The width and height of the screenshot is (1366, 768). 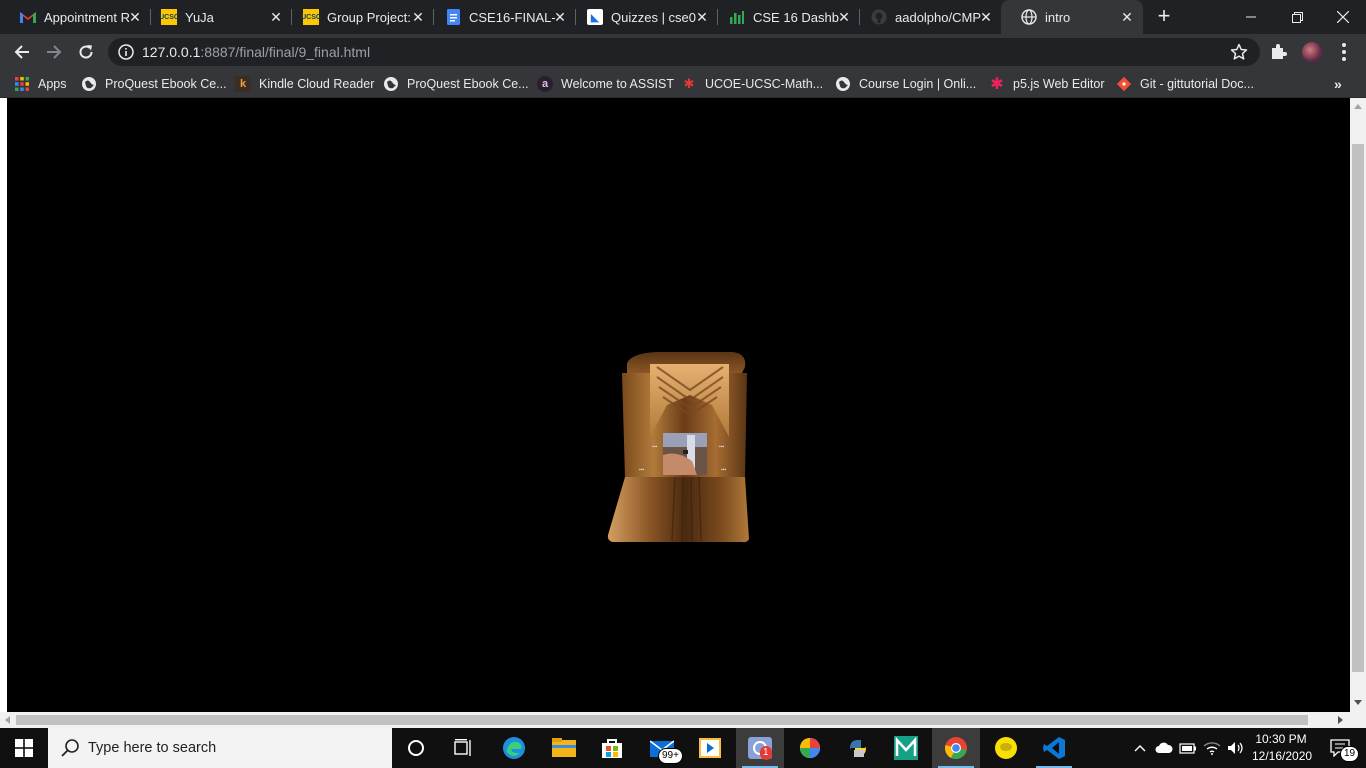 I want to click on taskbar-store, so click(x=612, y=748).